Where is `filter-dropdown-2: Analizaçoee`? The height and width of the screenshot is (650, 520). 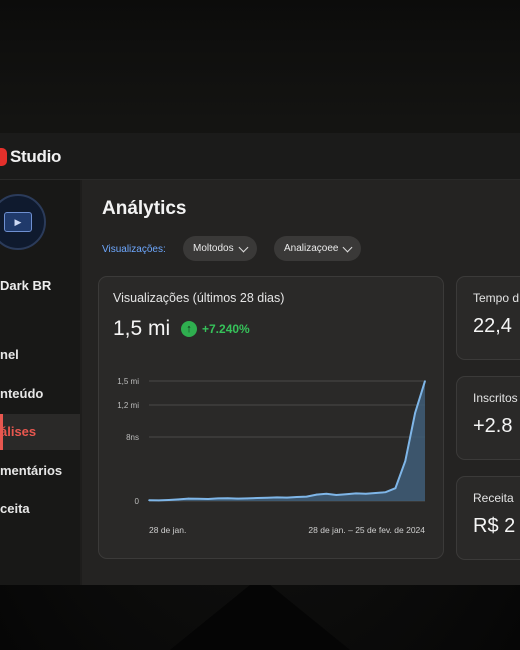 filter-dropdown-2: Analizaçoee is located at coordinates (318, 248).